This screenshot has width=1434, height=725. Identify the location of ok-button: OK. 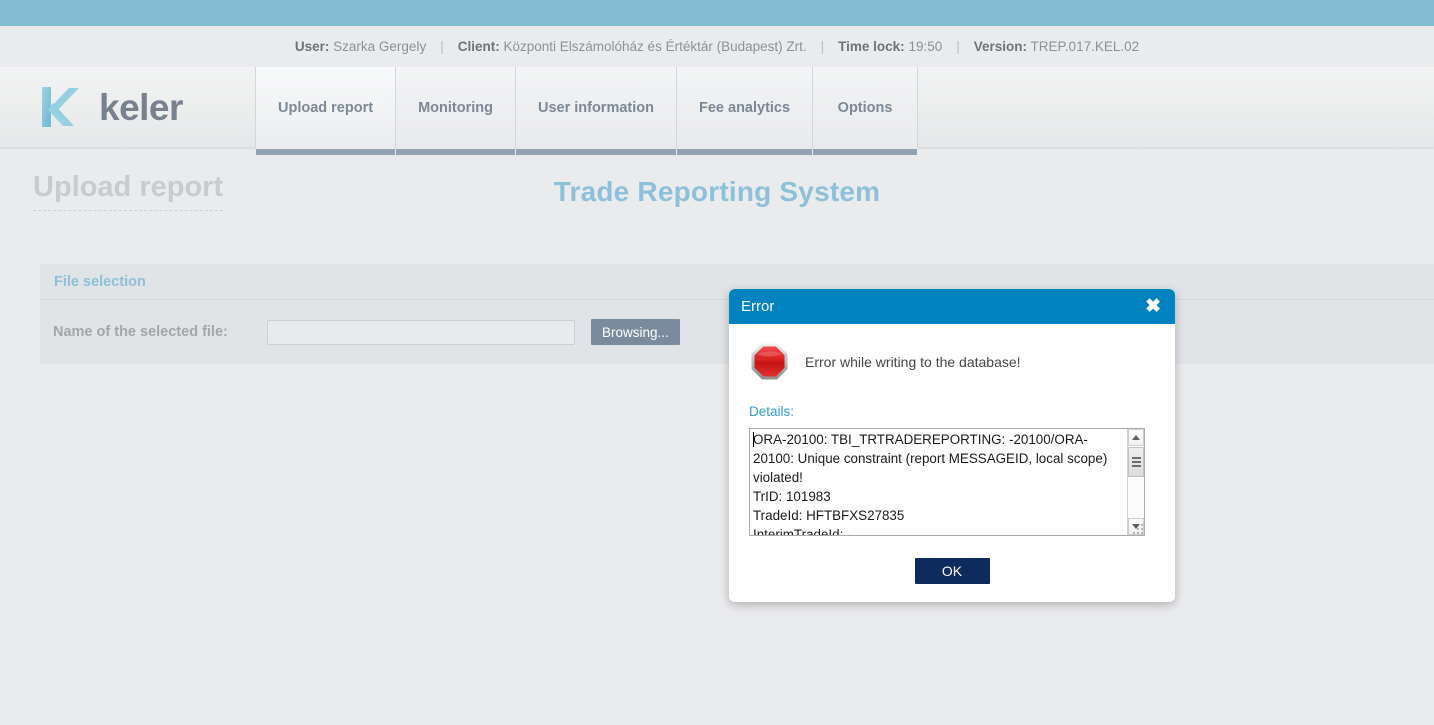
(952, 571).